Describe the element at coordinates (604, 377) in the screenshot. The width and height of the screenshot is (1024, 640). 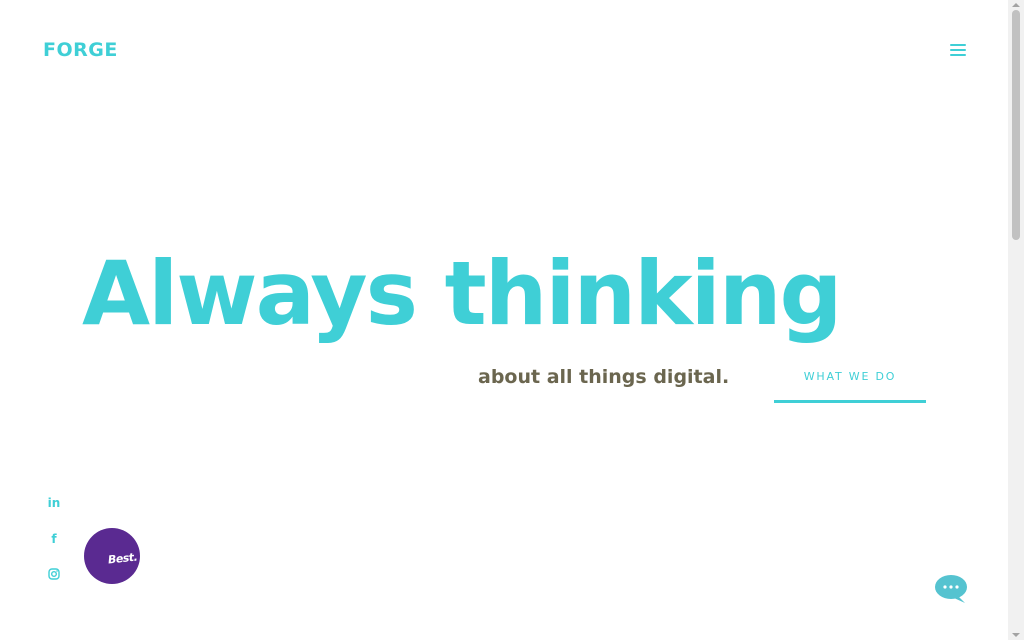
I see `hero-subtitle: about all things digital.` at that location.